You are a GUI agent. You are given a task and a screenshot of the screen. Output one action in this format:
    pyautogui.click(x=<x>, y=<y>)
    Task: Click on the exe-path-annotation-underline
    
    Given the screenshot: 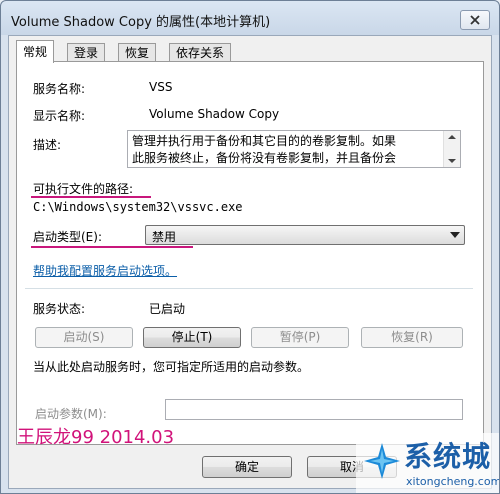 What is the action you would take?
    pyautogui.click(x=91, y=197)
    